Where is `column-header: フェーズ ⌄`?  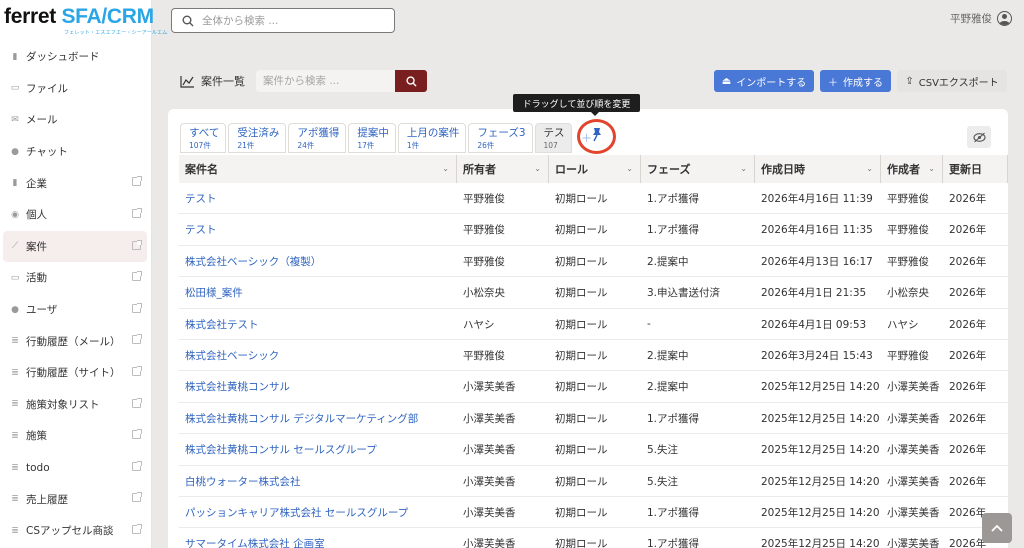
column-header: フェーズ ⌄ is located at coordinates (698, 169).